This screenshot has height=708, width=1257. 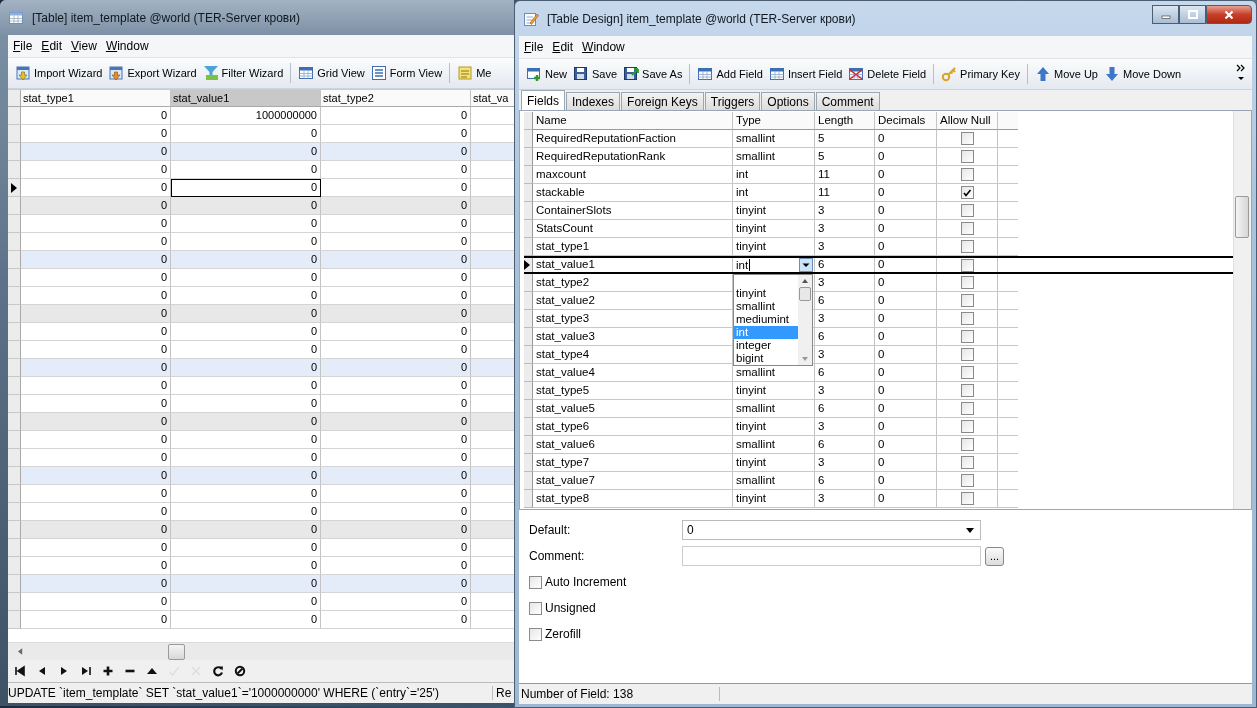 What do you see at coordinates (1165, 14) in the screenshot?
I see `minimize-button` at bounding box center [1165, 14].